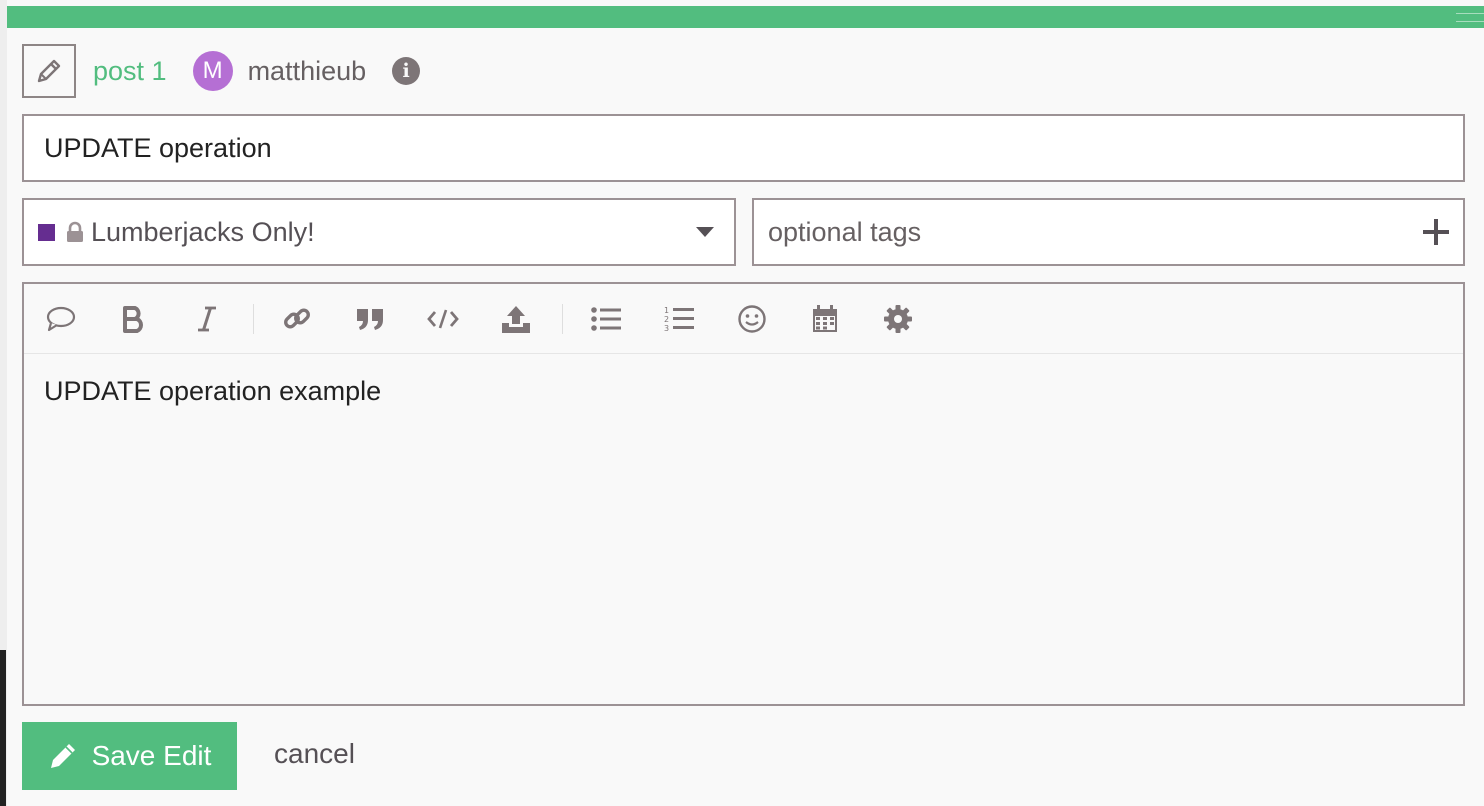 The image size is (1484, 806). Describe the element at coordinates (1108, 232) in the screenshot. I see `tags-input: optional tags` at that location.